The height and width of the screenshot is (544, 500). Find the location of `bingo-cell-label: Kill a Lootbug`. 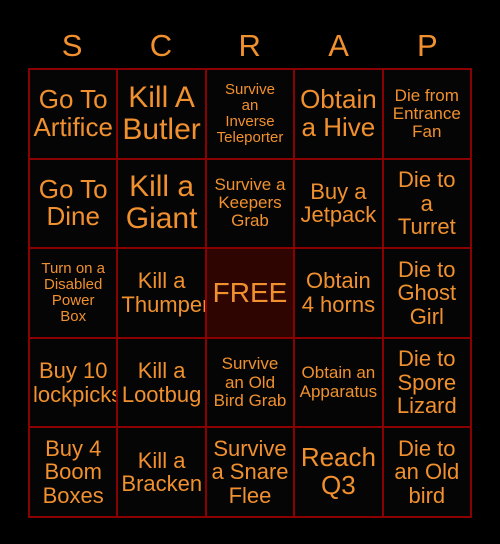

bingo-cell-label: Kill a Lootbug is located at coordinates (161, 382).